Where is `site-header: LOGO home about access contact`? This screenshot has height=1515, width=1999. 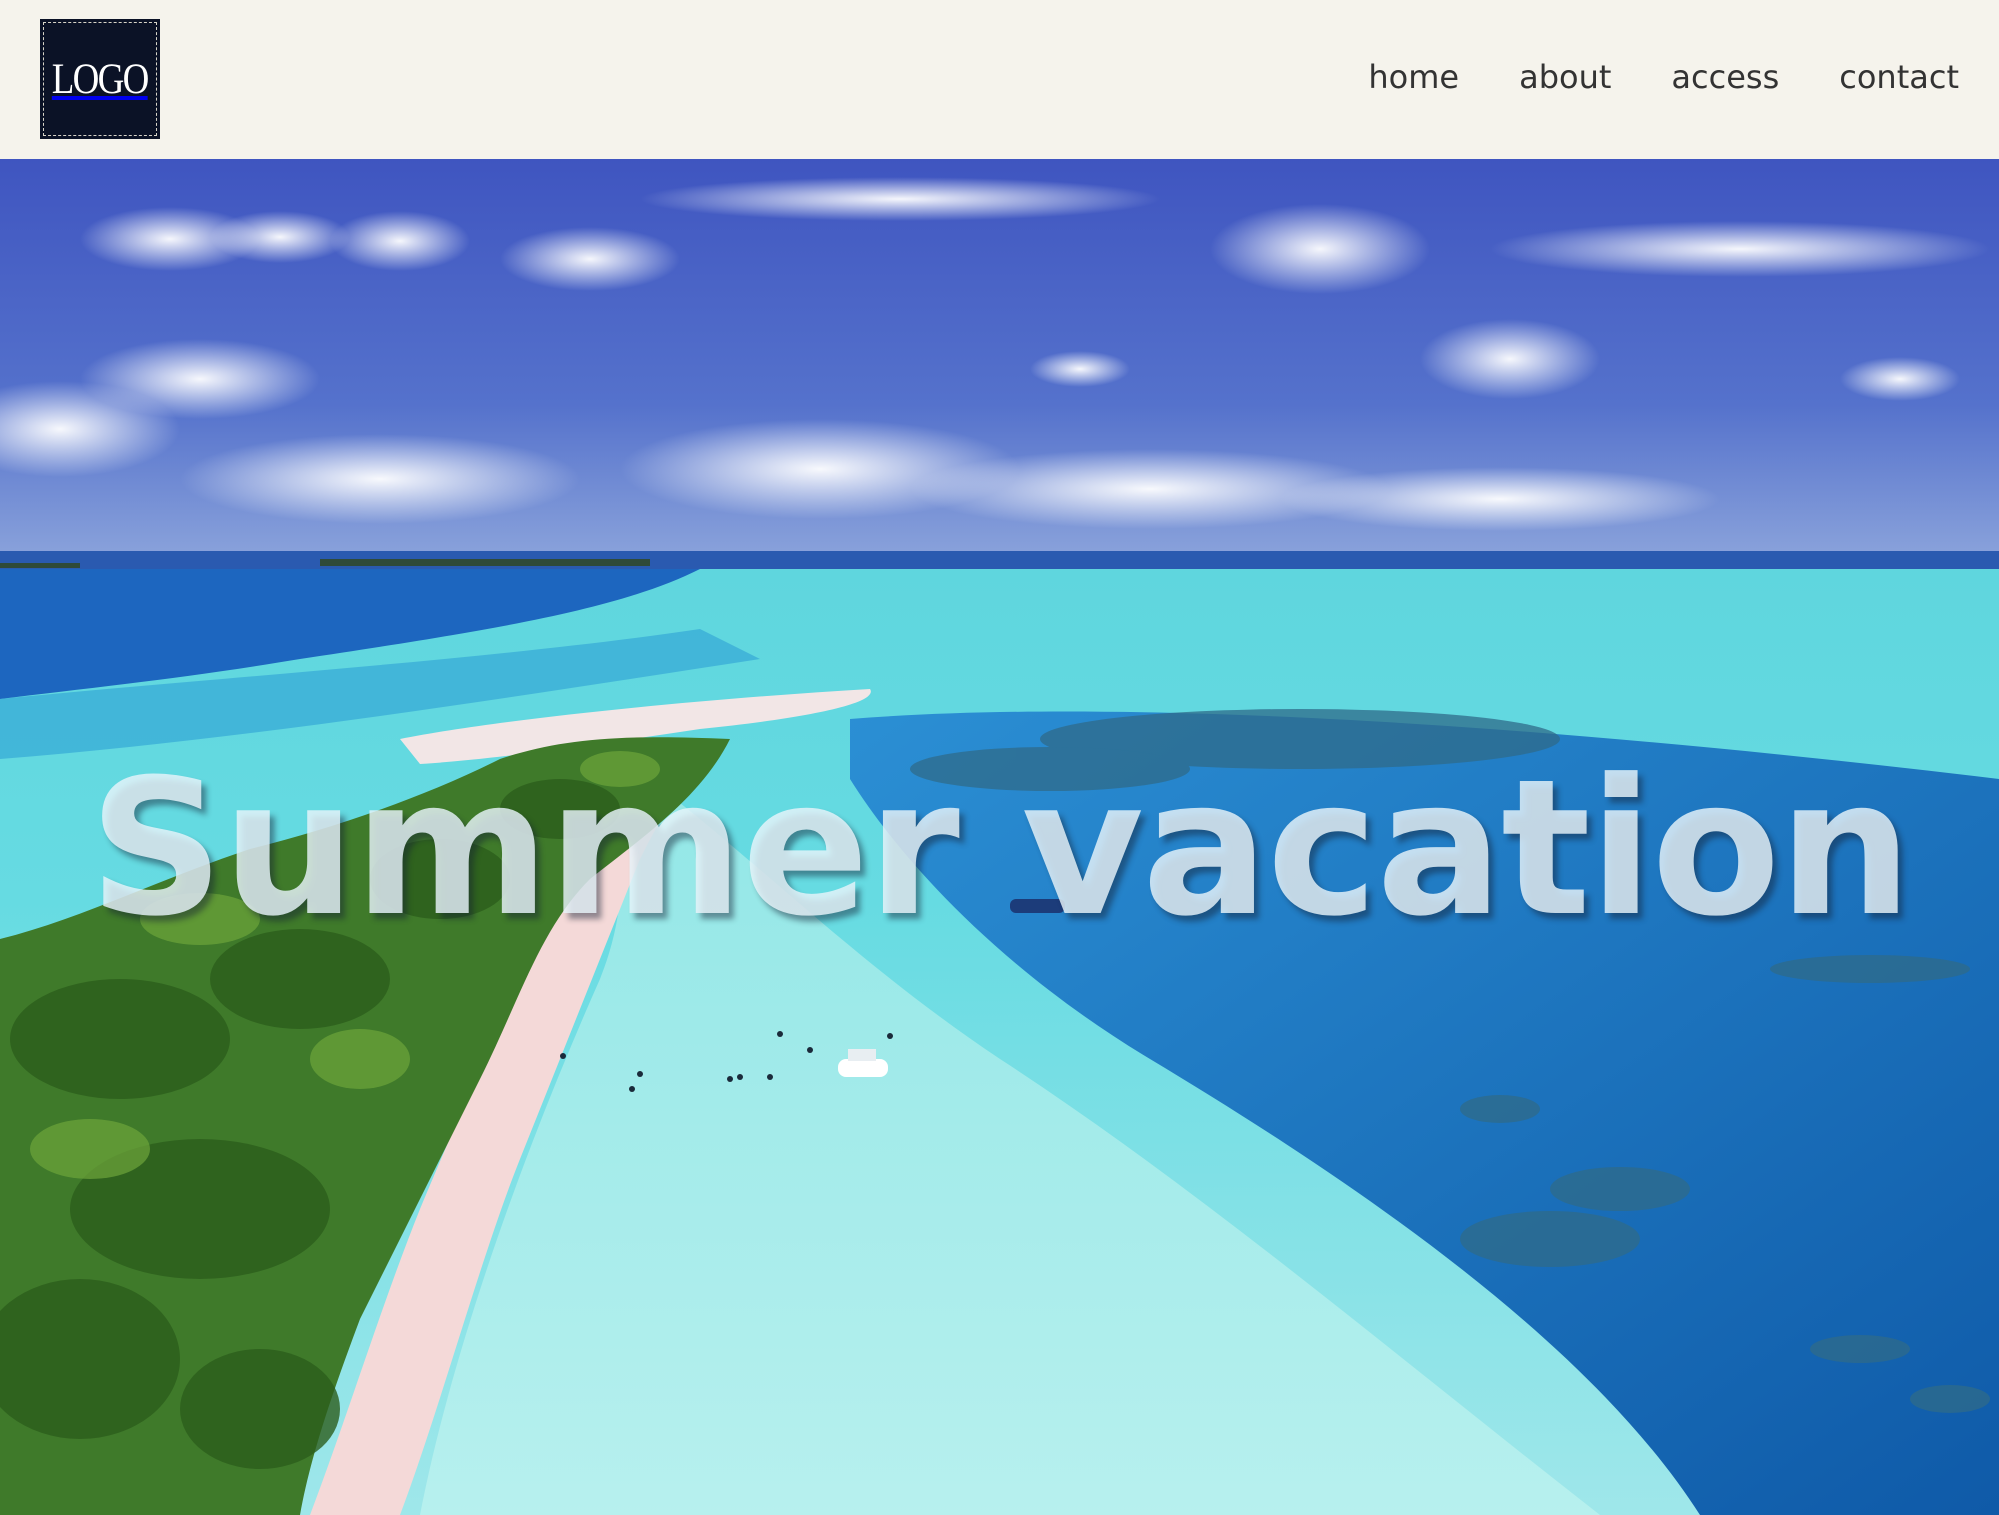 site-header: LOGO home about access contact is located at coordinates (999, 79).